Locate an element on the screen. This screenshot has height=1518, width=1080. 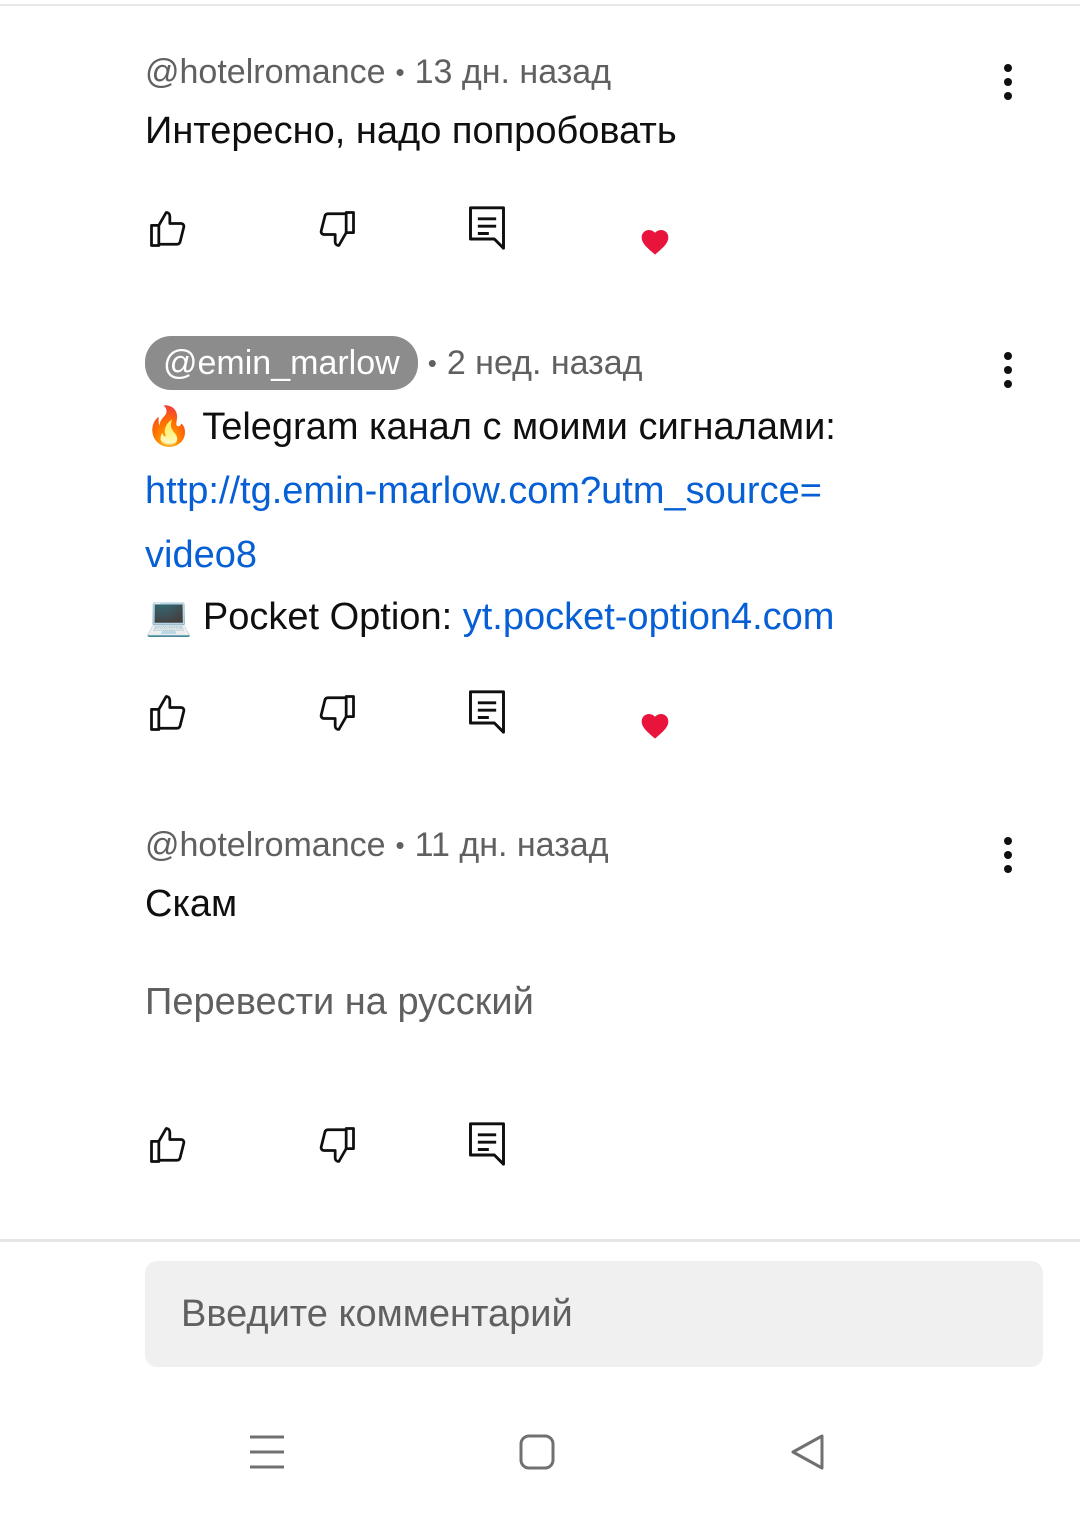
home-square-icon is located at coordinates (537, 1452).